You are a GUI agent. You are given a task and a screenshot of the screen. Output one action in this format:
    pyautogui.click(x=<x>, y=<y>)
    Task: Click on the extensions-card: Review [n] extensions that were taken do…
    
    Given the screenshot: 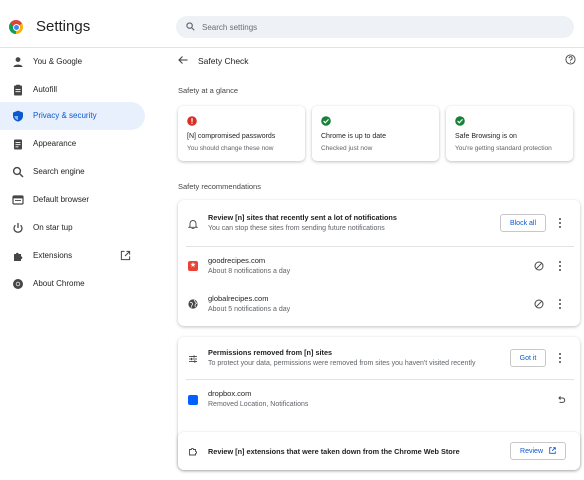 What is the action you would take?
    pyautogui.click(x=379, y=451)
    